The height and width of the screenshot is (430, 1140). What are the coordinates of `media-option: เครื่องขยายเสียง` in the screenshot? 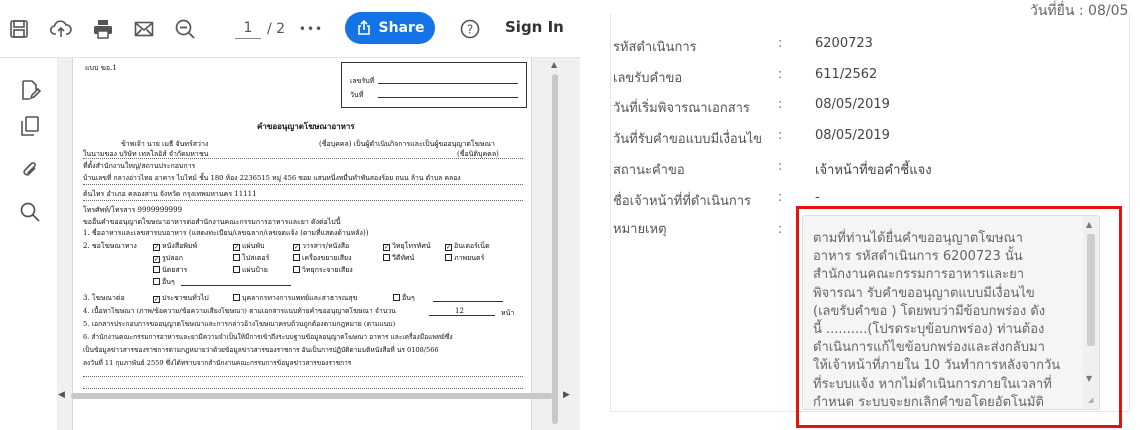 It's located at (322, 258).